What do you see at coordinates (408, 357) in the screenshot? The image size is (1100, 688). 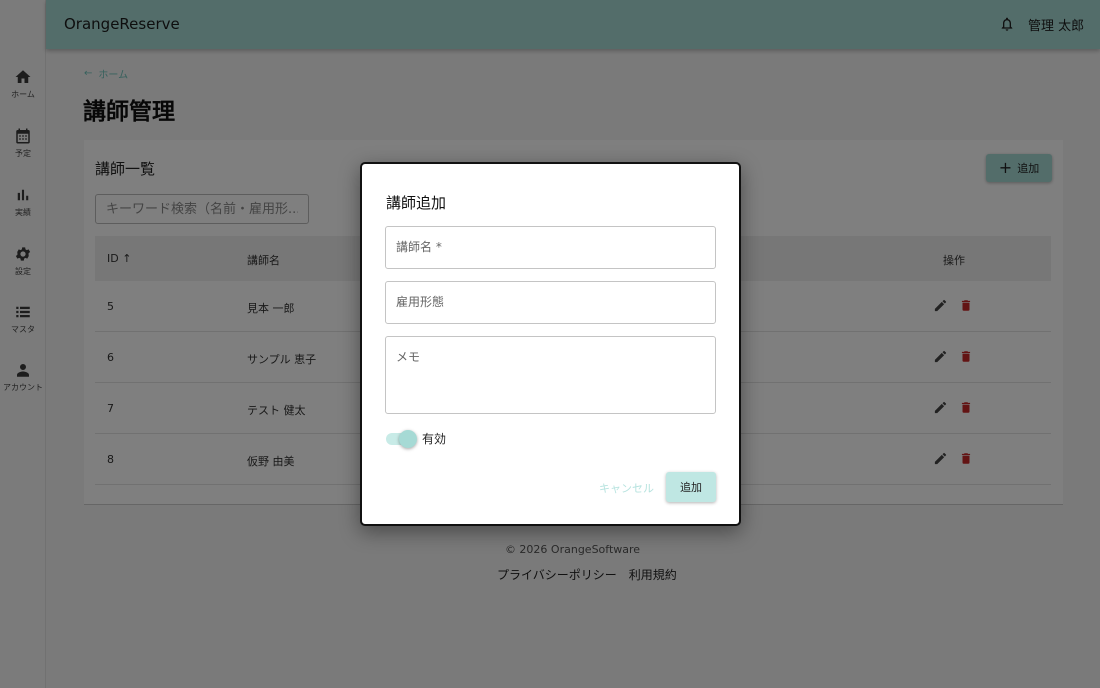 I see `memo-placeholder: メモ` at bounding box center [408, 357].